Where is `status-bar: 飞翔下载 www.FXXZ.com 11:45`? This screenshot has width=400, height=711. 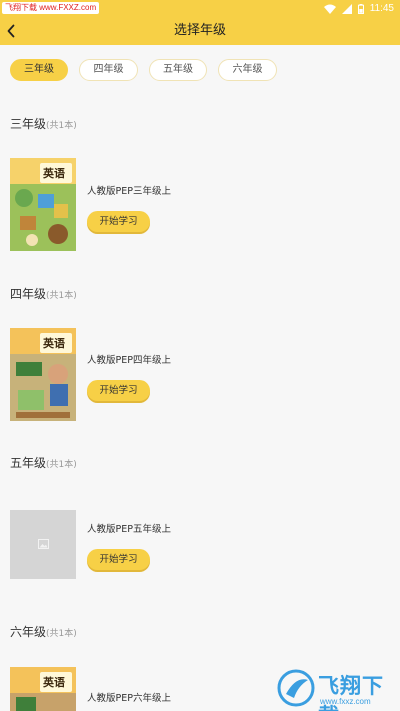
status-bar: 飞翔下载 www.FXXZ.com 11:45 is located at coordinates (200, 8).